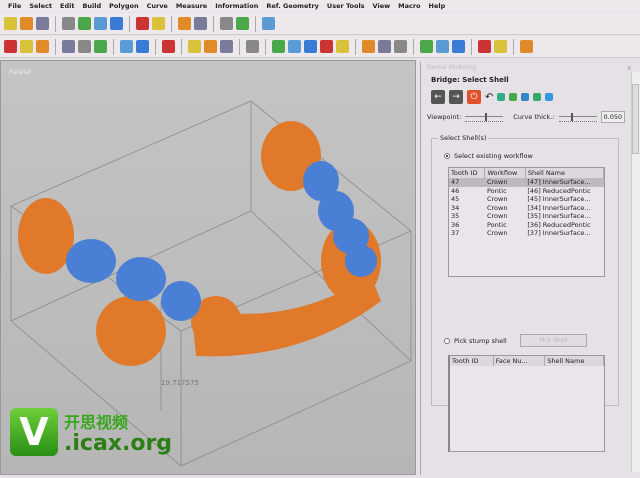  I want to click on menu-measure: Measure, so click(191, 6).